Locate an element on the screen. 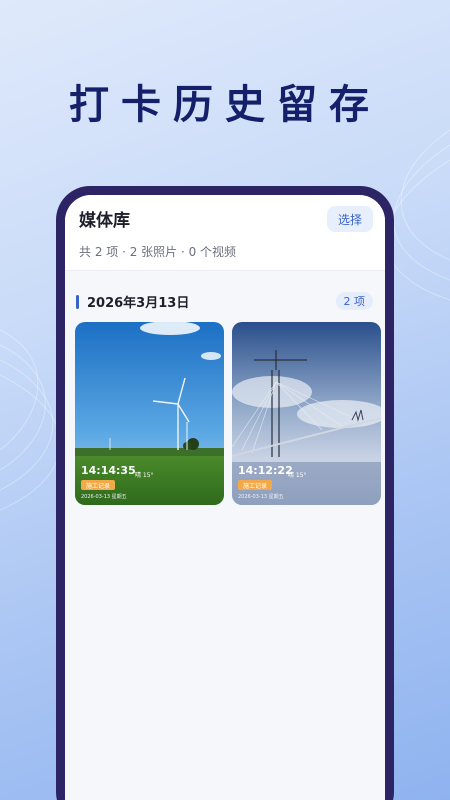 The height and width of the screenshot is (800, 450). photo-time: 14:14:35 is located at coordinates (108, 470).